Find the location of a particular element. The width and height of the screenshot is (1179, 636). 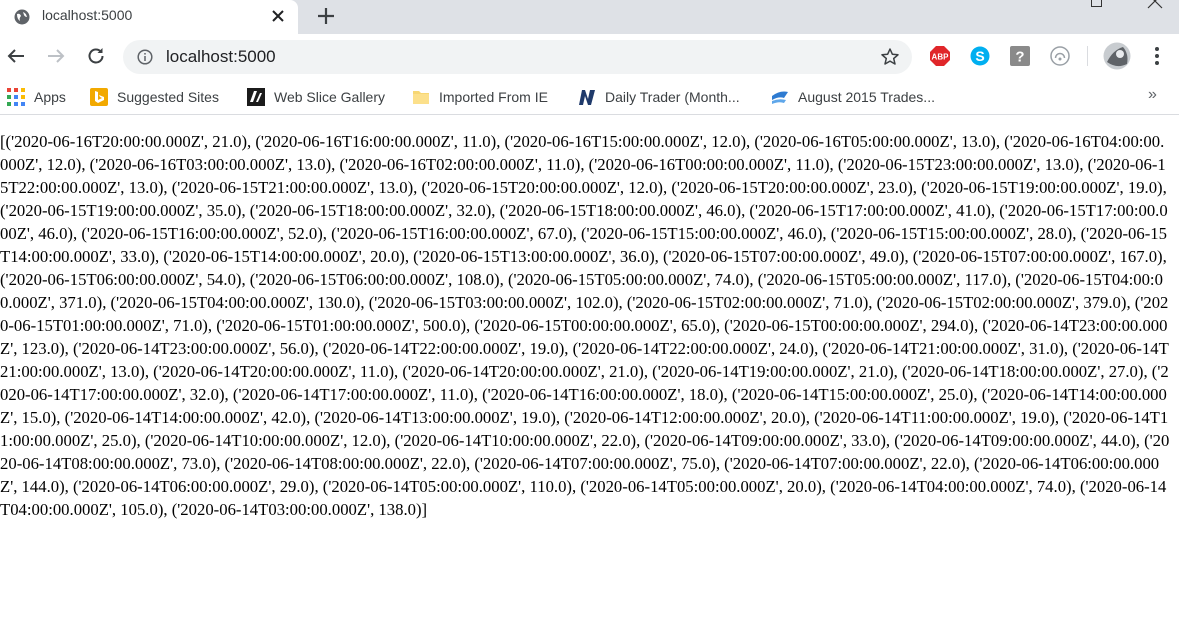

bookmark-apps: Apps is located at coordinates (36, 97).